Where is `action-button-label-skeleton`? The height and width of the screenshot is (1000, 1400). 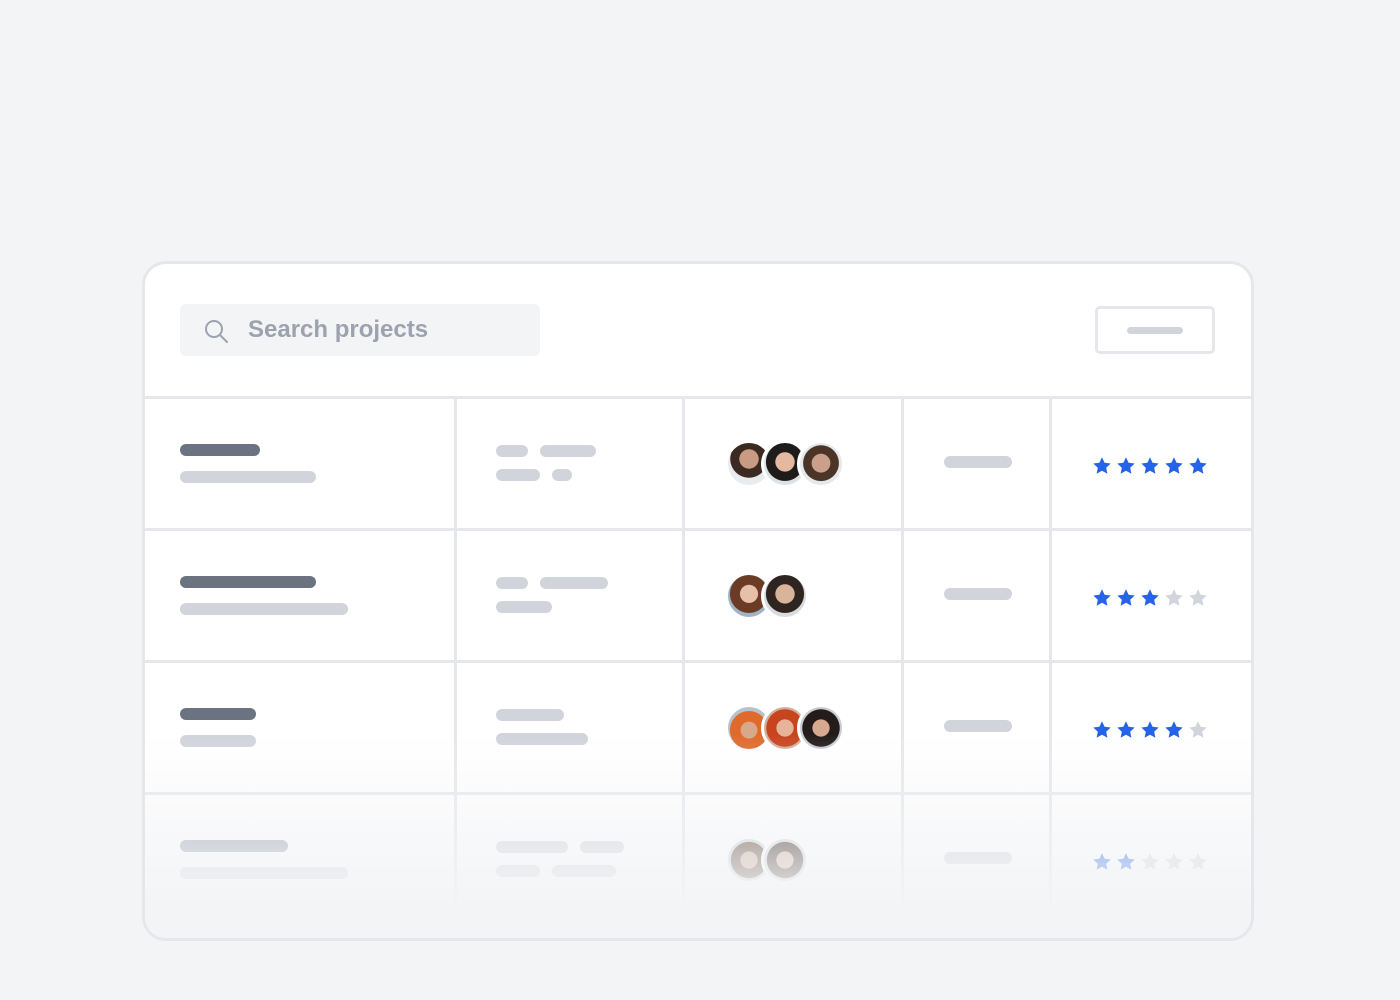 action-button-label-skeleton is located at coordinates (1155, 330).